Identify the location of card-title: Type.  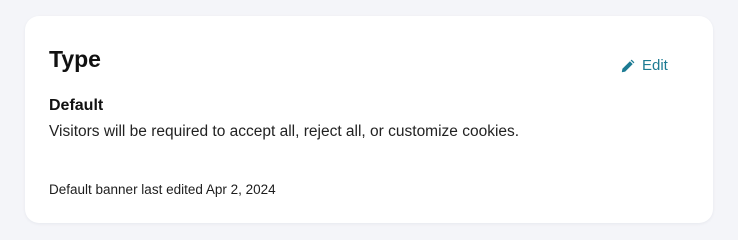
(75, 59).